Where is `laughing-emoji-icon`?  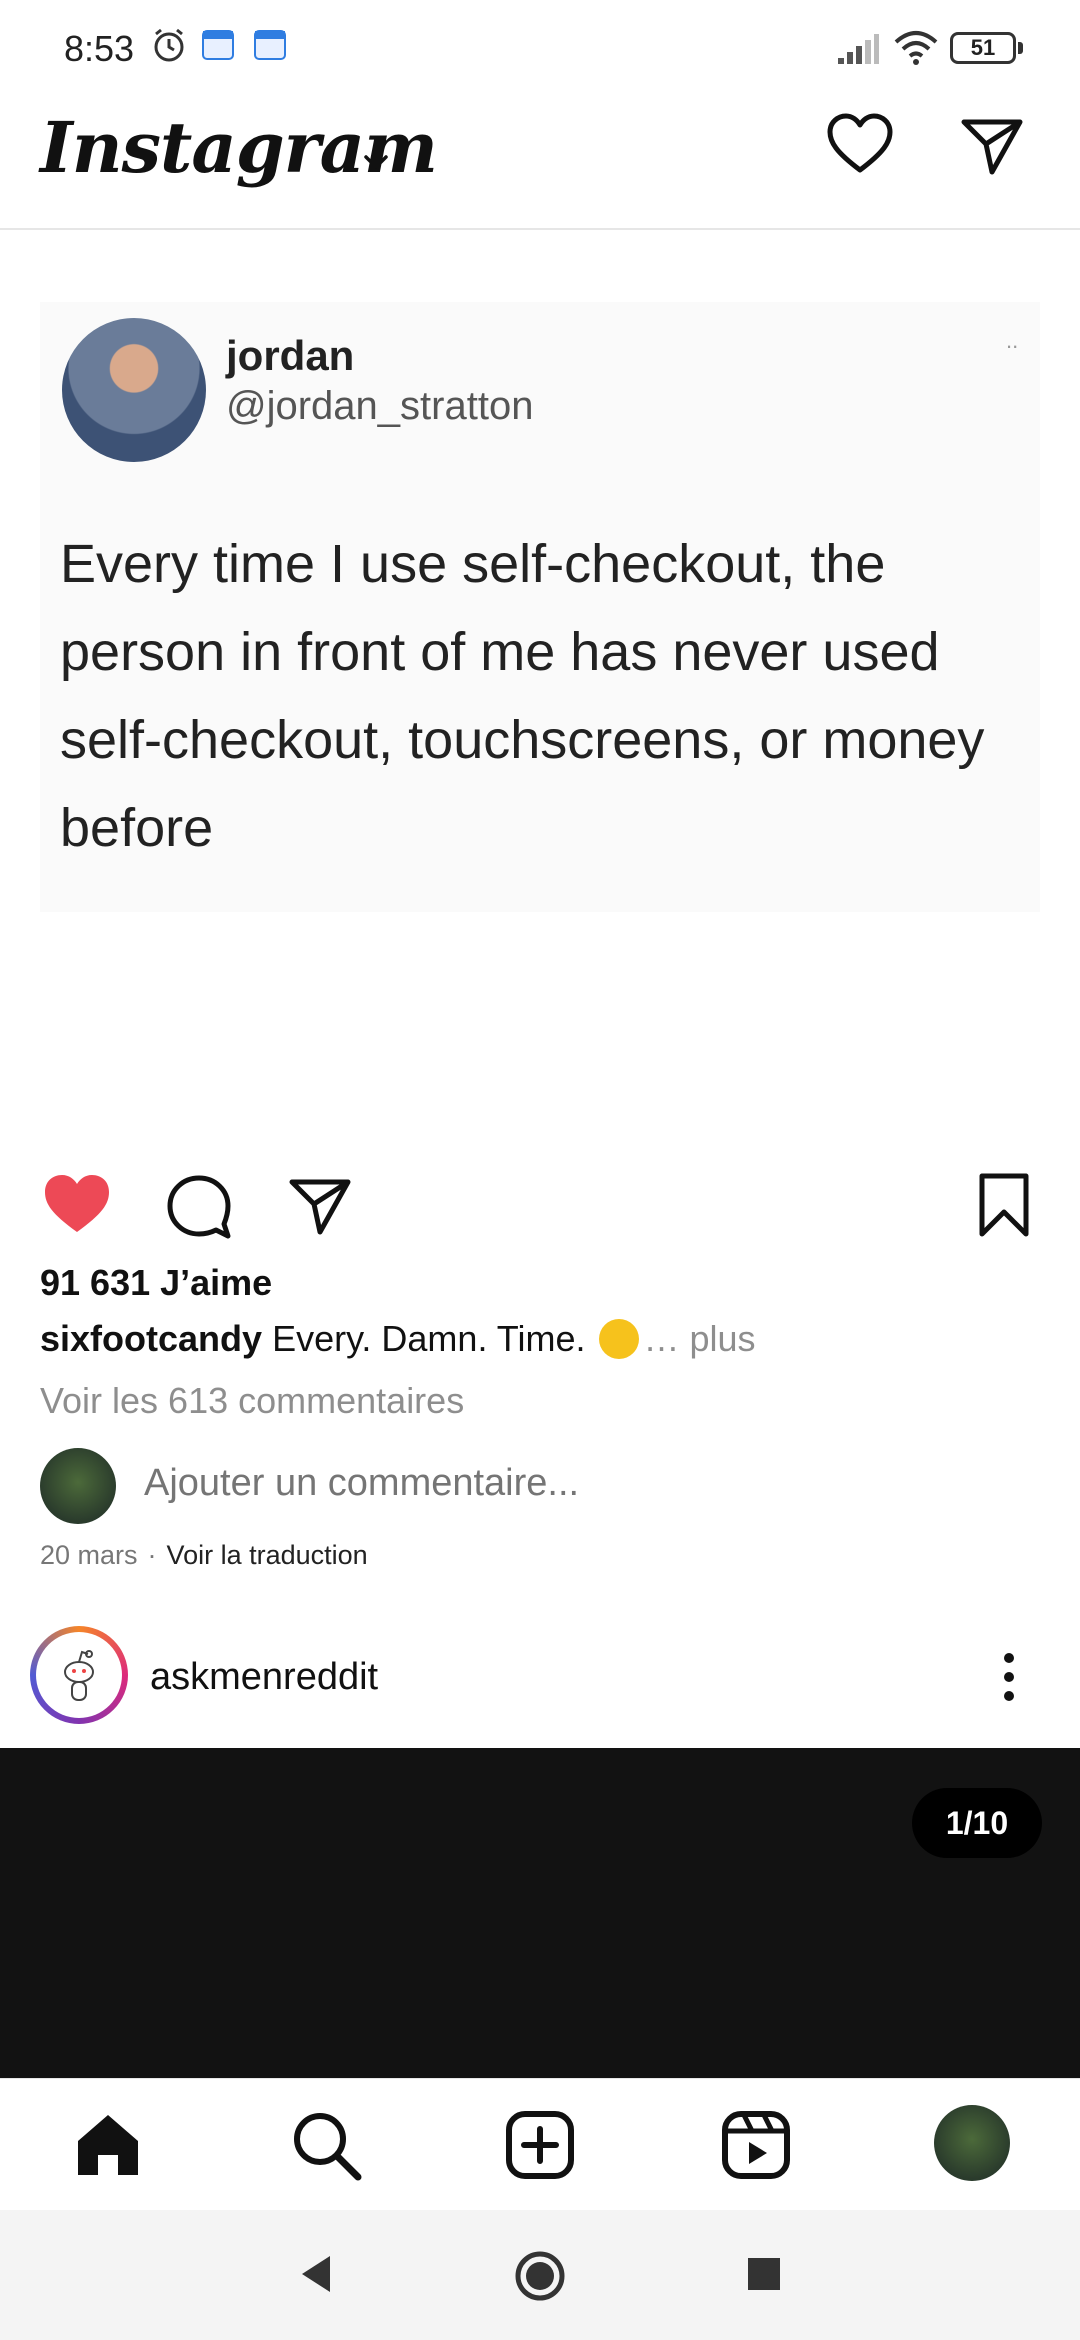
laughing-emoji-icon is located at coordinates (619, 1339).